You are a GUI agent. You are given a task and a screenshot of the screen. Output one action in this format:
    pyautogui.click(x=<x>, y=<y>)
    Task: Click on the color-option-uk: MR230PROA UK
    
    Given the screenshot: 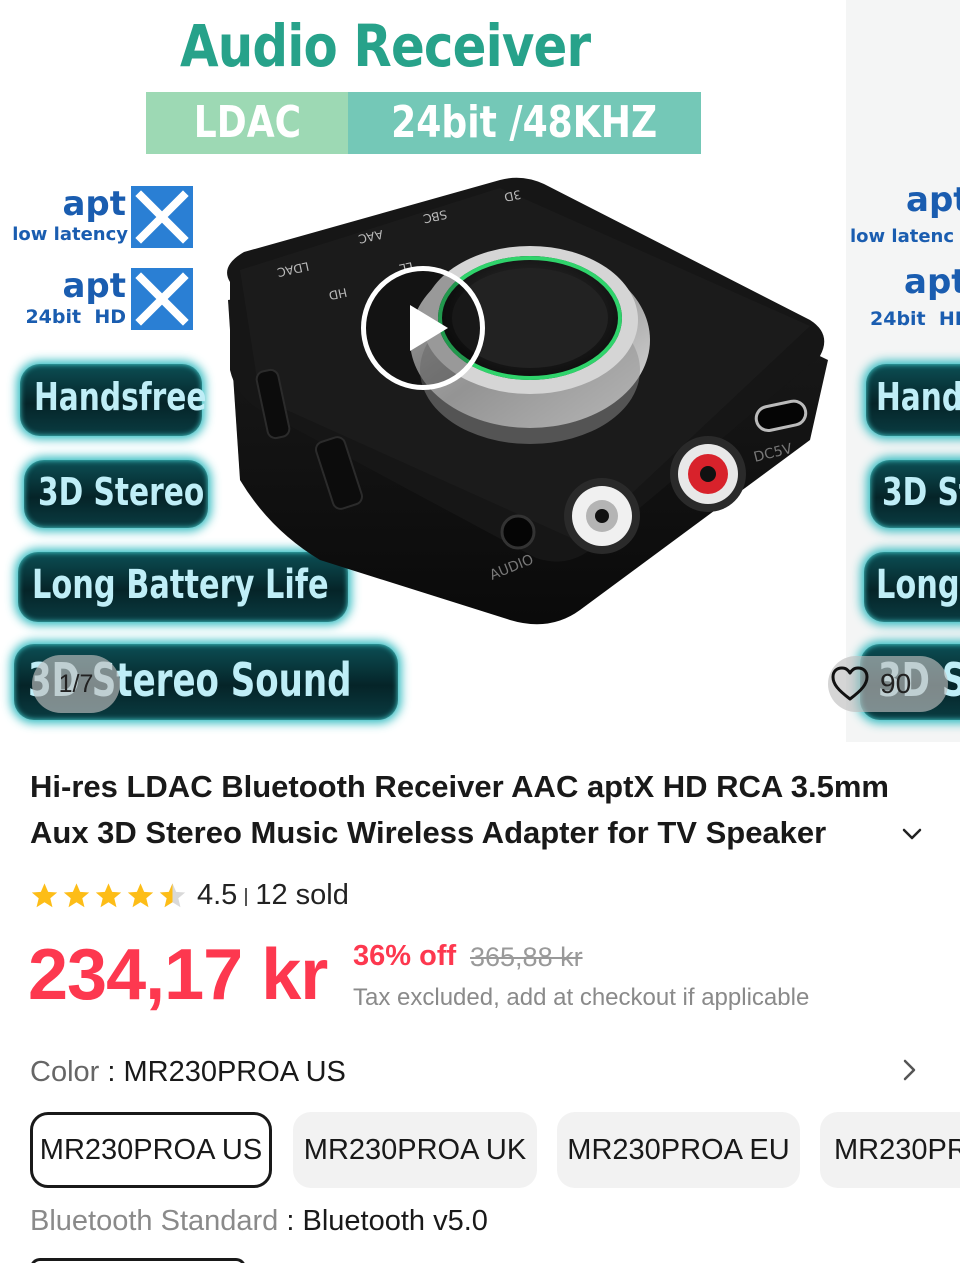 What is the action you would take?
    pyautogui.click(x=415, y=1150)
    